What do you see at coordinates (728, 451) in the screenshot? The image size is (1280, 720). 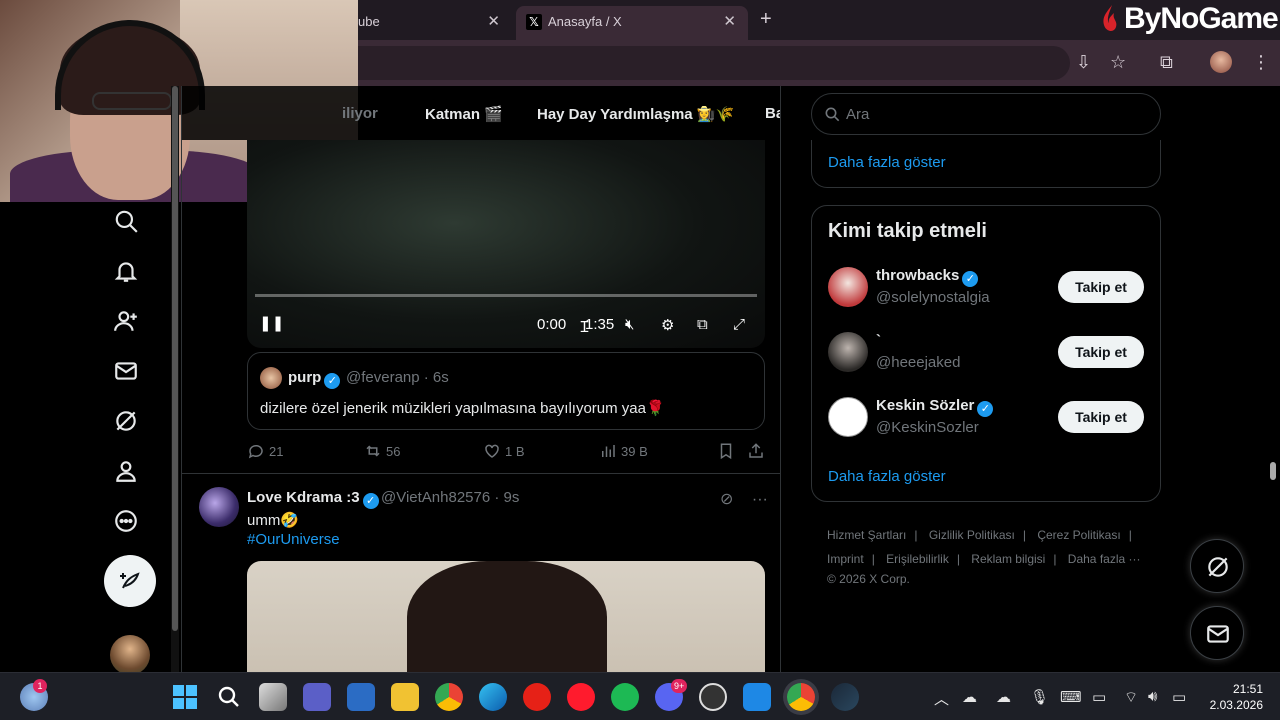 I see `bookmark-button` at bounding box center [728, 451].